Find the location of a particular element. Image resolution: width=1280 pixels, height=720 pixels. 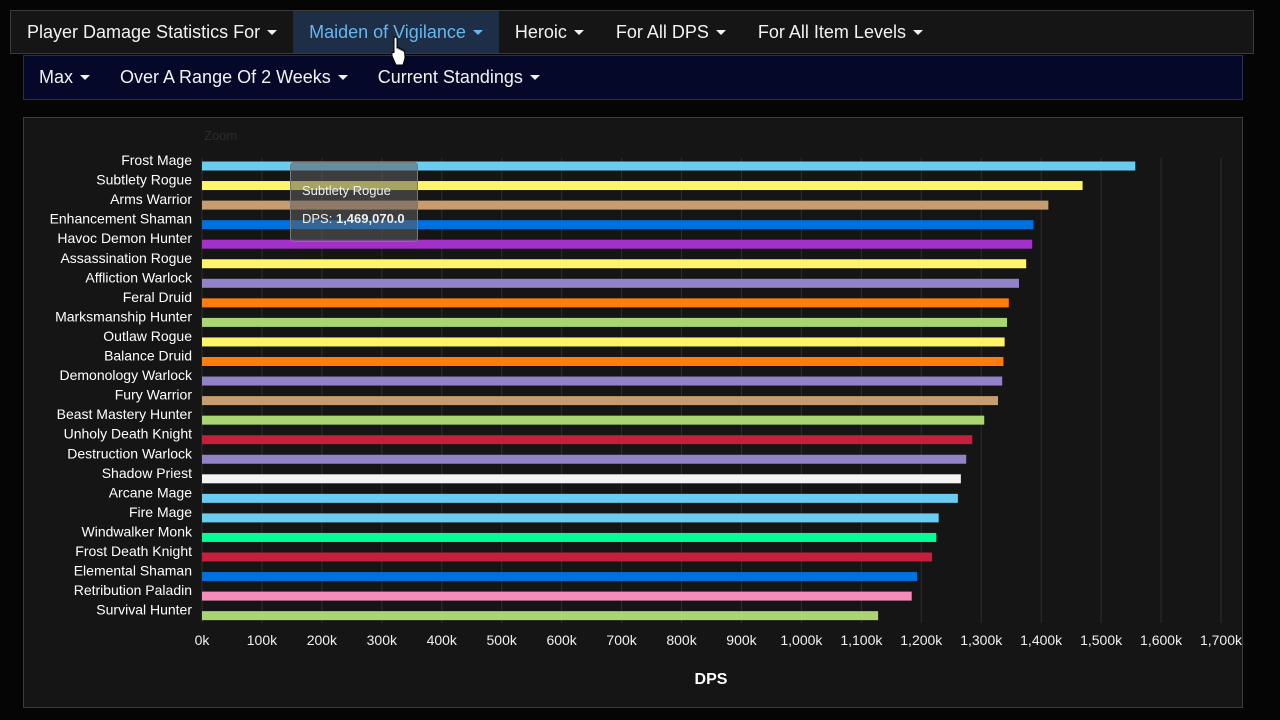

category-label: Unholy Death Knight is located at coordinates (128, 434).